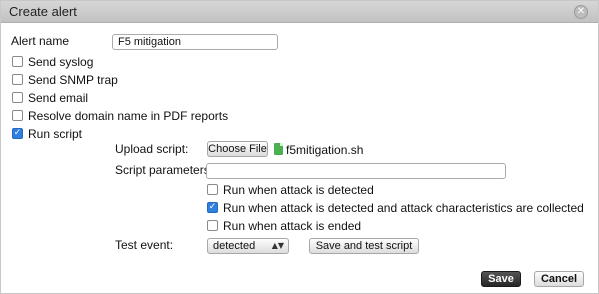 Image resolution: width=599 pixels, height=294 pixels. I want to click on run-when-ended: Run when attack is ended, so click(284, 226).